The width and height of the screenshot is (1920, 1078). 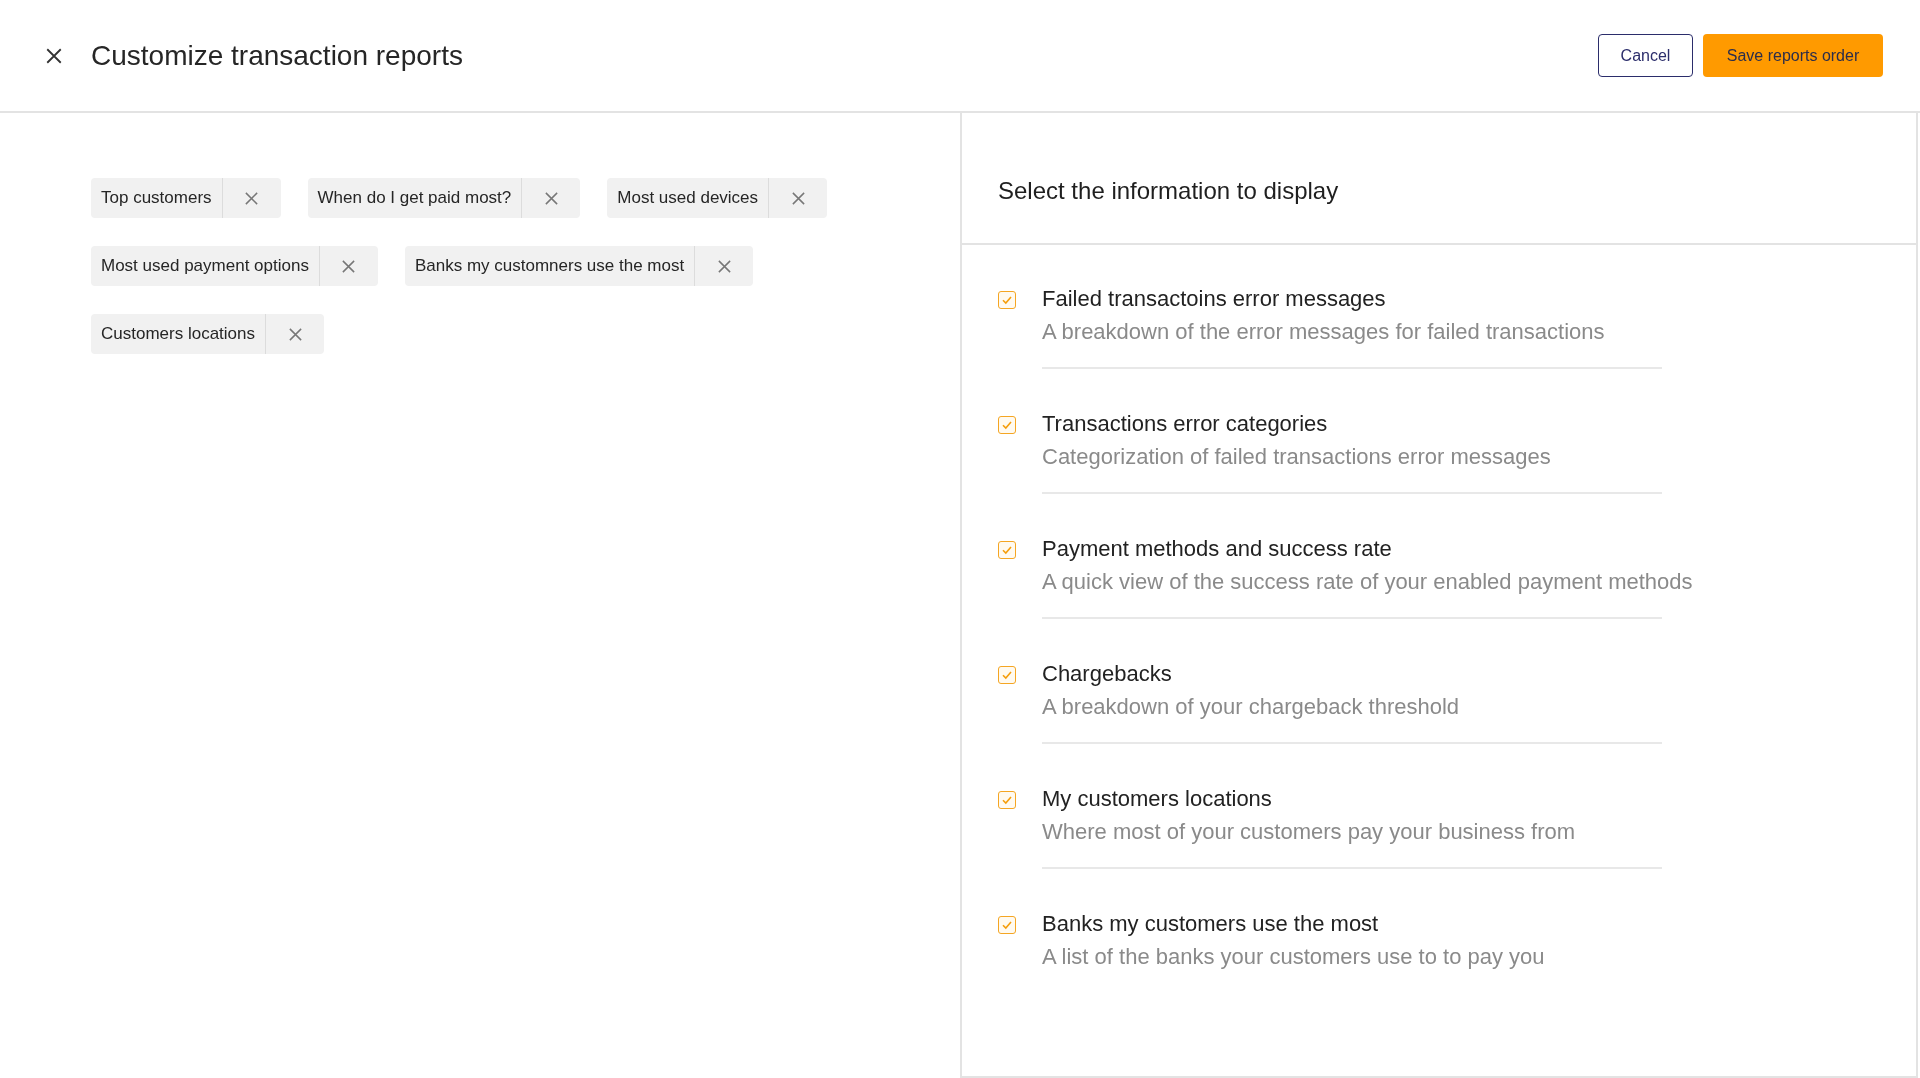 I want to click on chip-label: Banks my customners use the most, so click(x=550, y=266).